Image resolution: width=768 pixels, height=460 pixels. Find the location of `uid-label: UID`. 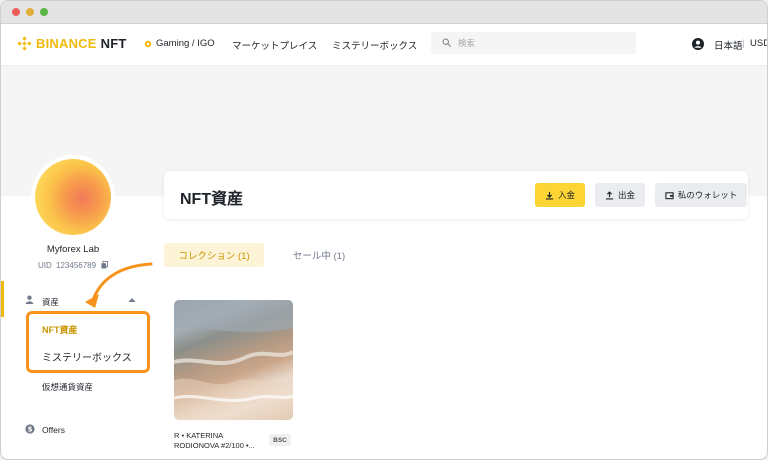

uid-label: UID is located at coordinates (45, 265).